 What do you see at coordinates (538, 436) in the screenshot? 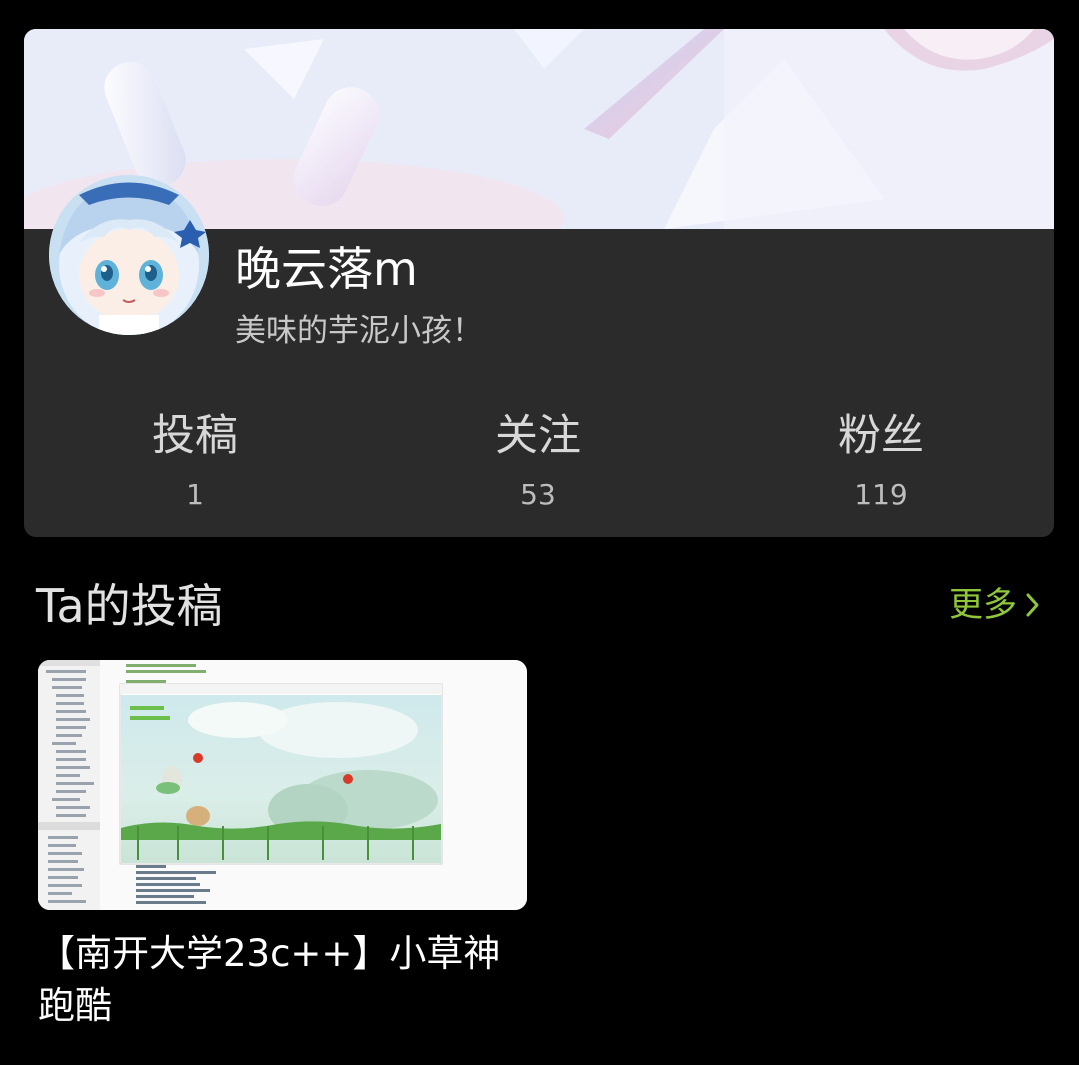
I see `stat-following-label: 关注` at bounding box center [538, 436].